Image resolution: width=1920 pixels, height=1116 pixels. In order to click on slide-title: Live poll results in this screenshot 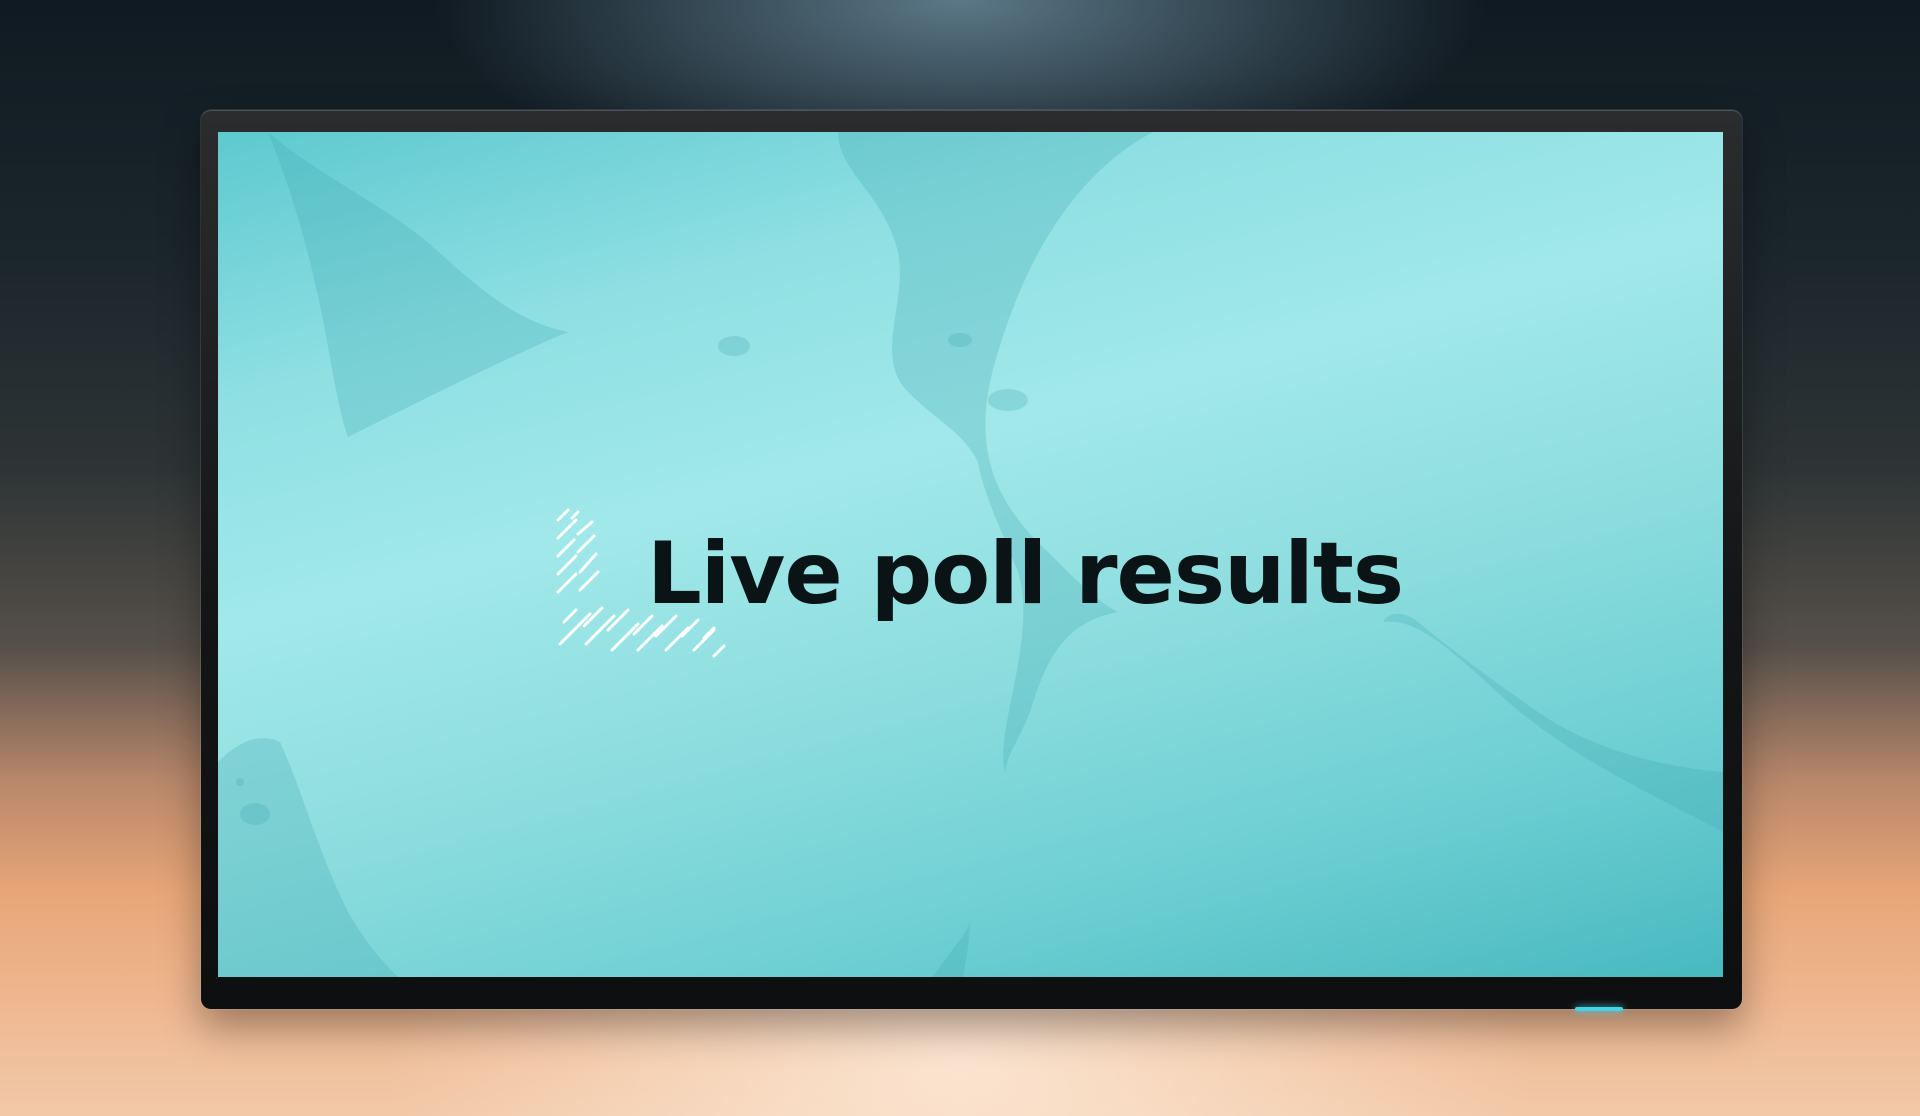, I will do `click(1025, 574)`.